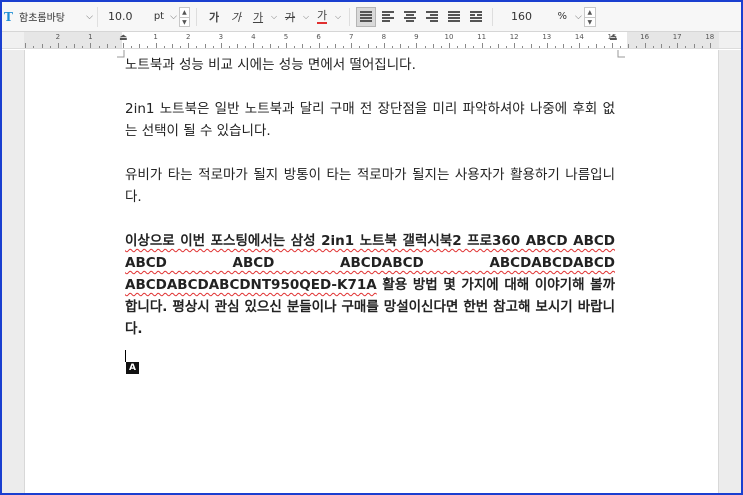  I want to click on font-selector: T 함초롬바탕 ⌵, so click(51, 16).